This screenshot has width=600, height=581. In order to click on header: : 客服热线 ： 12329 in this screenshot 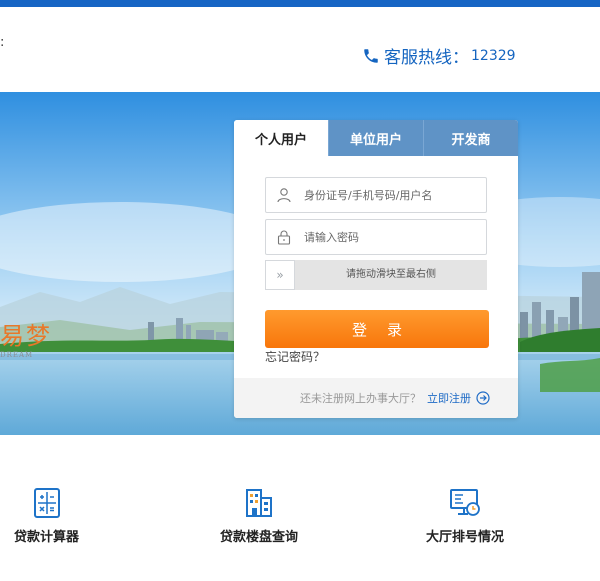, I will do `click(300, 49)`.